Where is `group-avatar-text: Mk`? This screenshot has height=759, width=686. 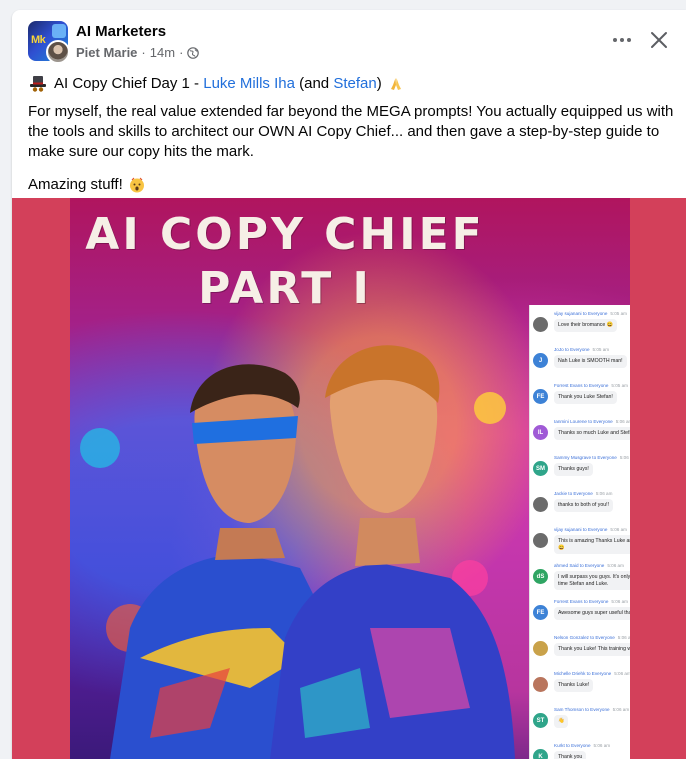 group-avatar-text: Mk is located at coordinates (38, 40).